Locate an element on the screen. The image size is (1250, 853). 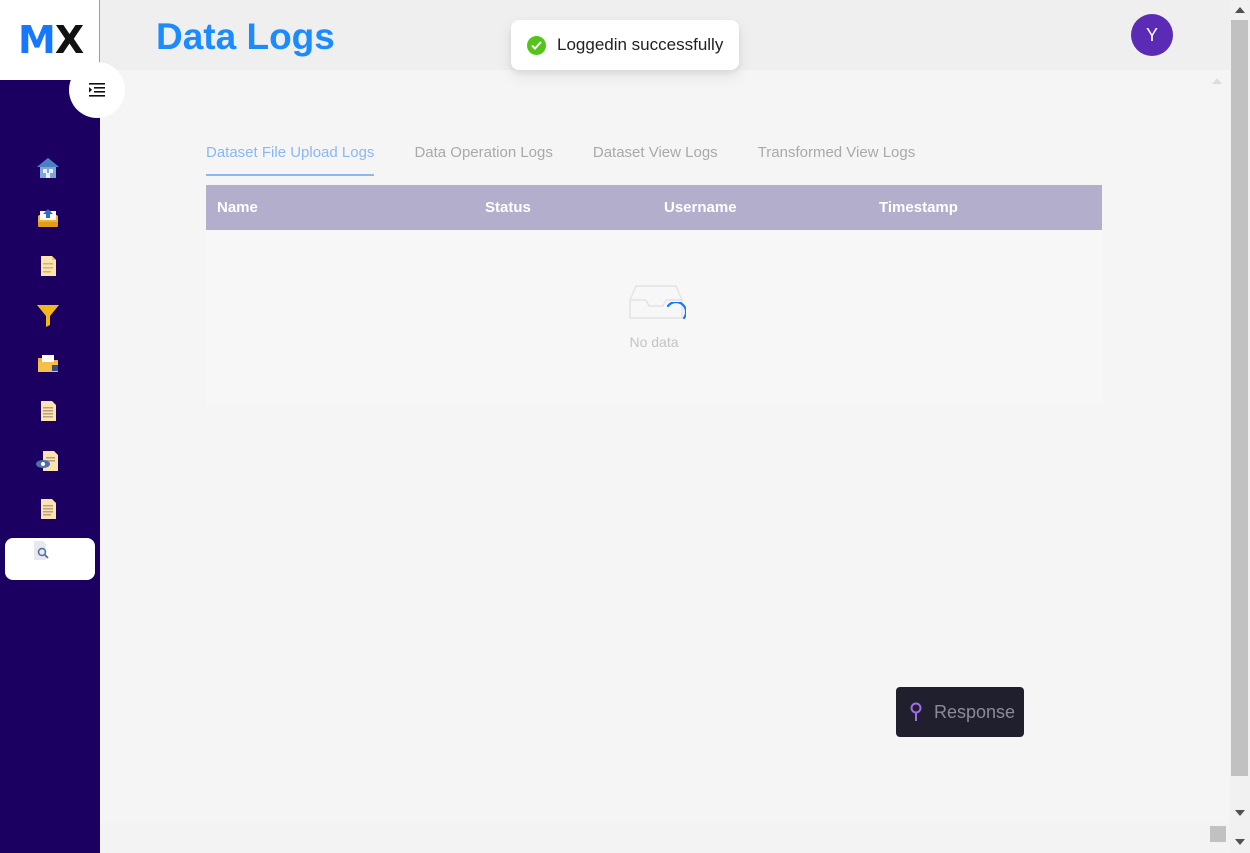
content-scroll-up-icon is located at coordinates (1217, 81).